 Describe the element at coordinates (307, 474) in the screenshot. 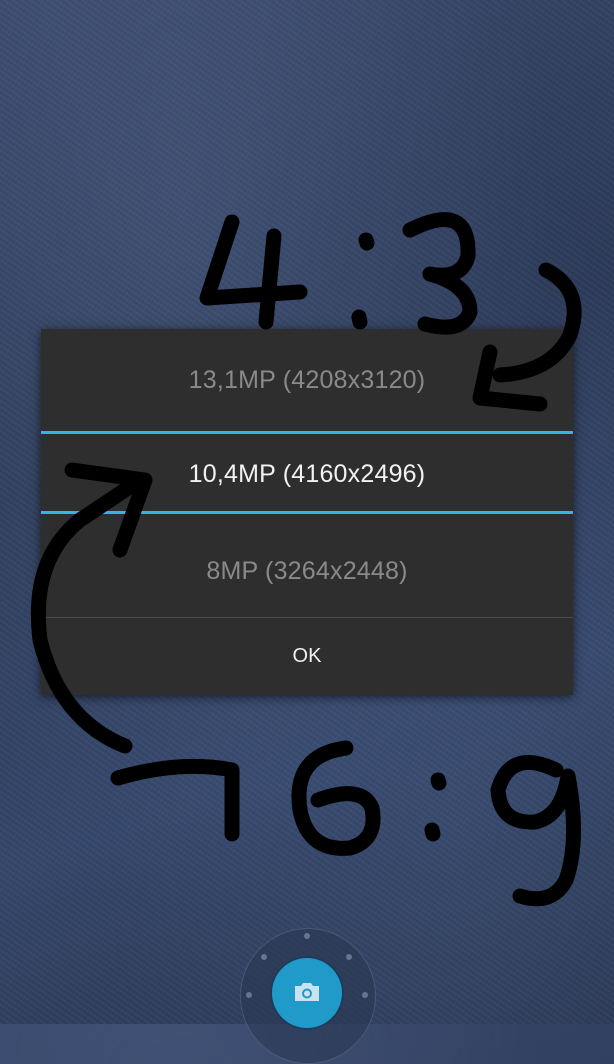

I see `option-10mp-selected: 10,4MP (4160x2496)` at that location.